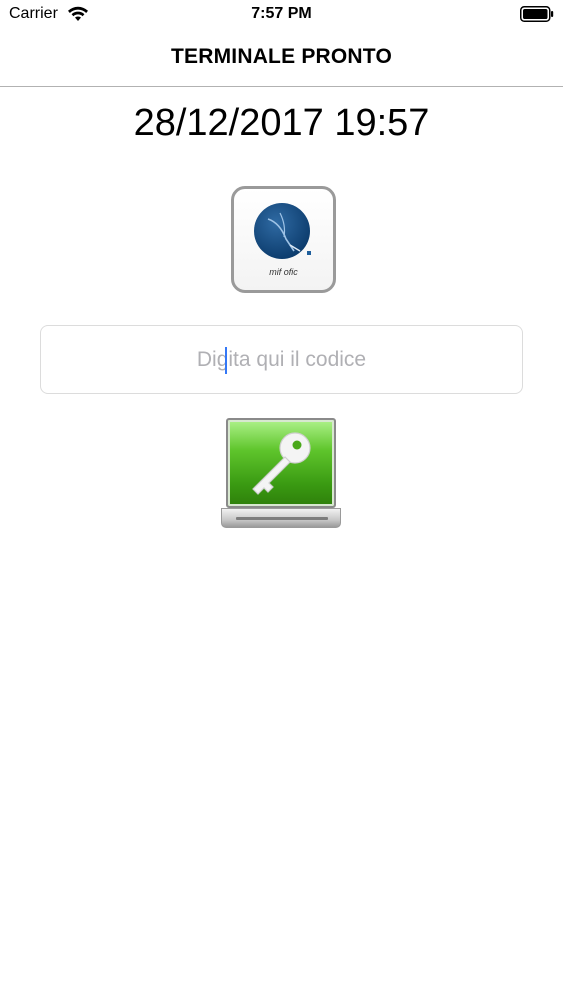 Image resolution: width=563 pixels, height=1000 pixels. Describe the element at coordinates (282, 231) in the screenshot. I see `company-logo-icon` at that location.